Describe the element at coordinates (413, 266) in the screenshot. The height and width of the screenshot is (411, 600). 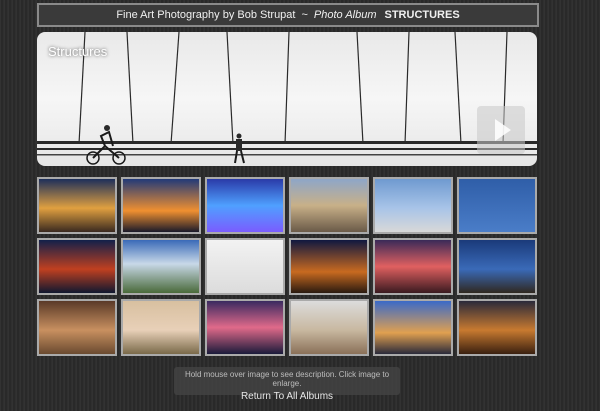
I see `thumb-casino-lights` at that location.